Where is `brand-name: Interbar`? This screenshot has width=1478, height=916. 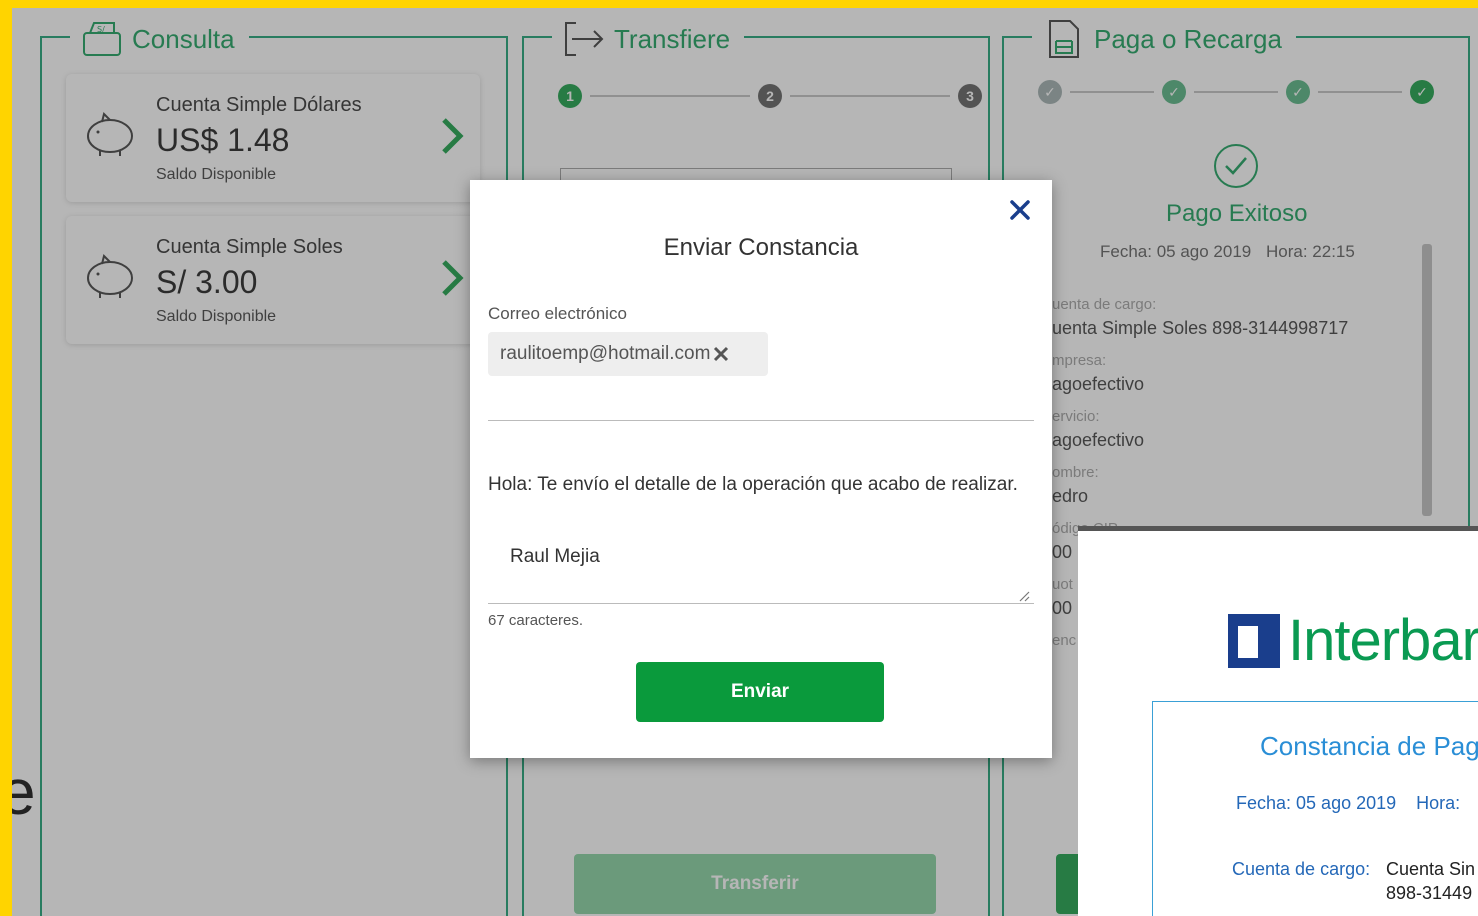 brand-name: Interbar is located at coordinates (1383, 640).